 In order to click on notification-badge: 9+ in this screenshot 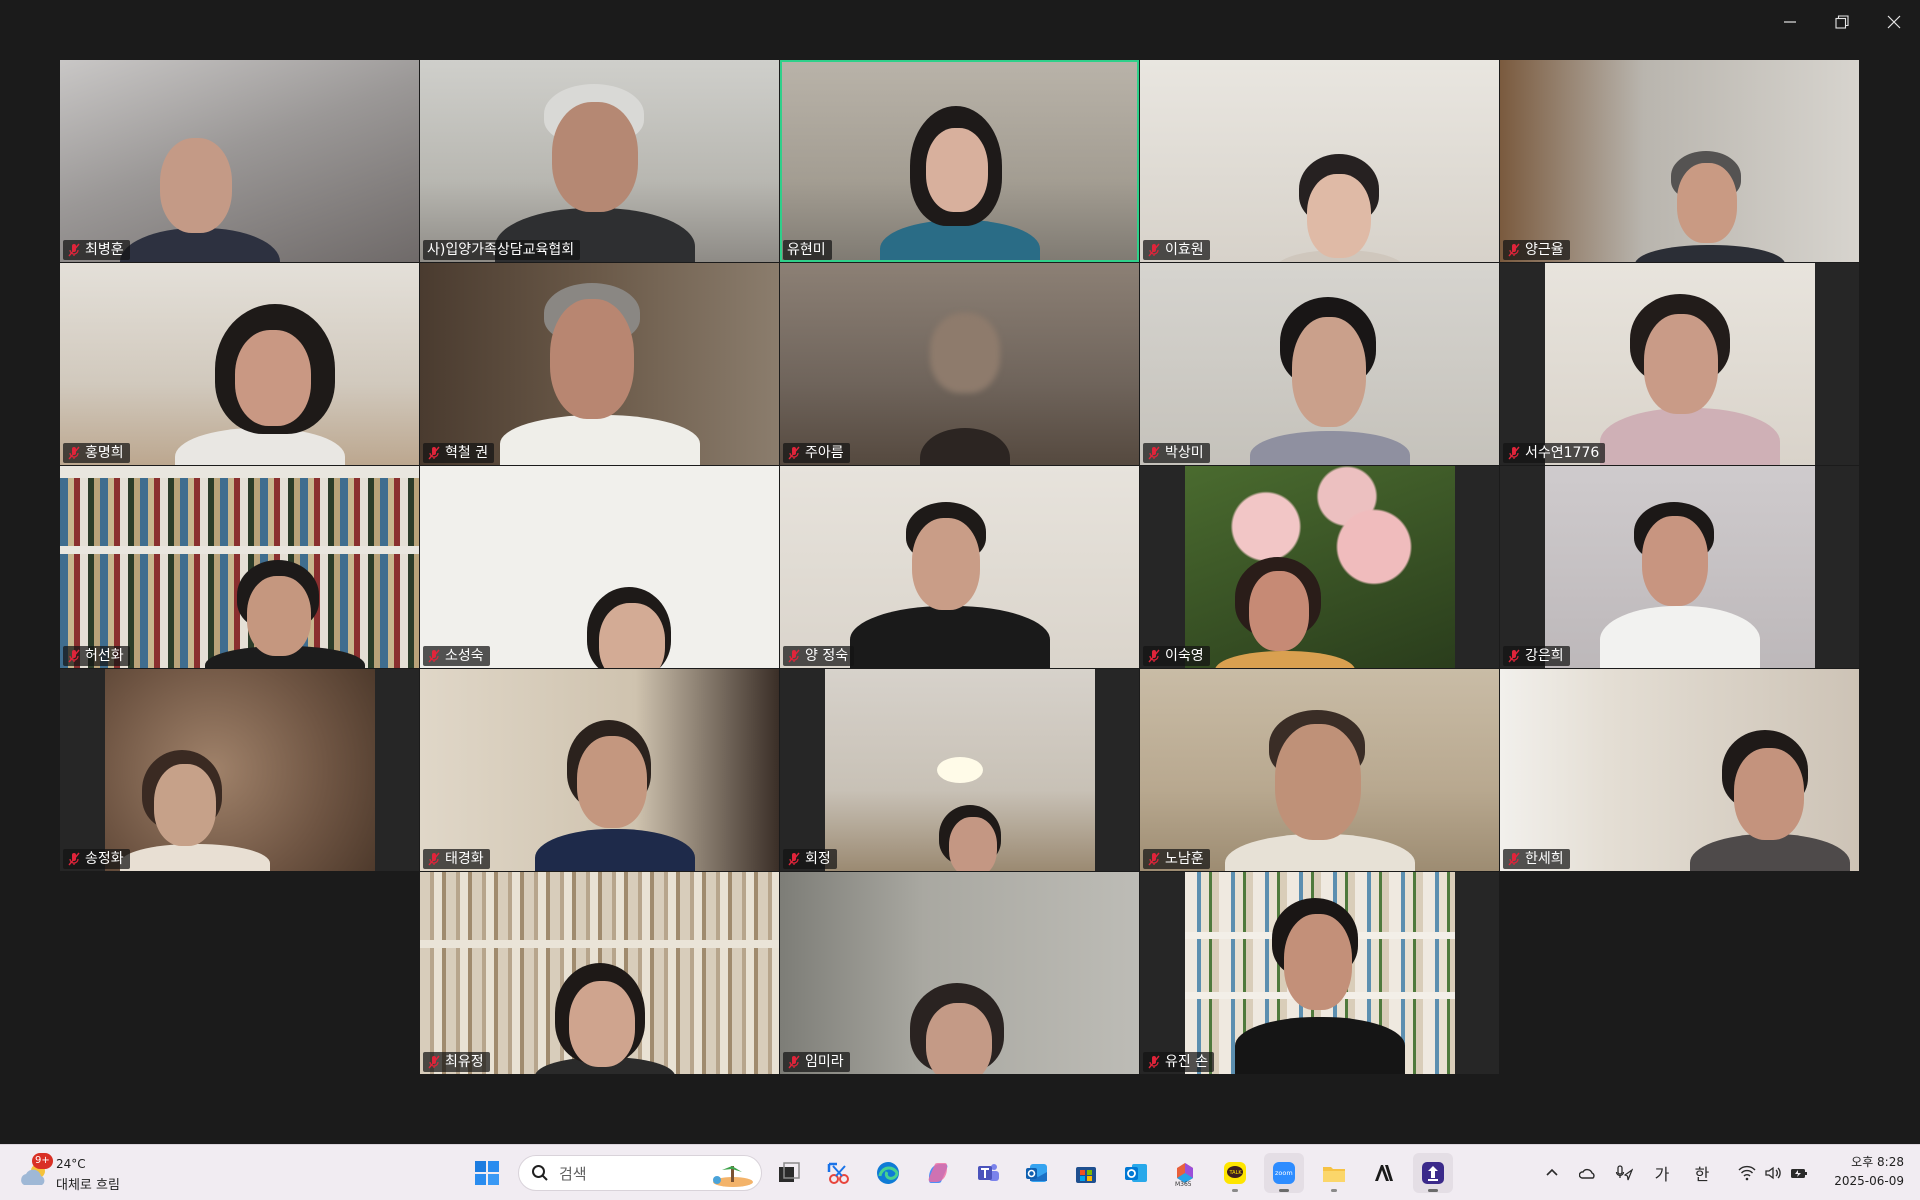, I will do `click(42, 1161)`.